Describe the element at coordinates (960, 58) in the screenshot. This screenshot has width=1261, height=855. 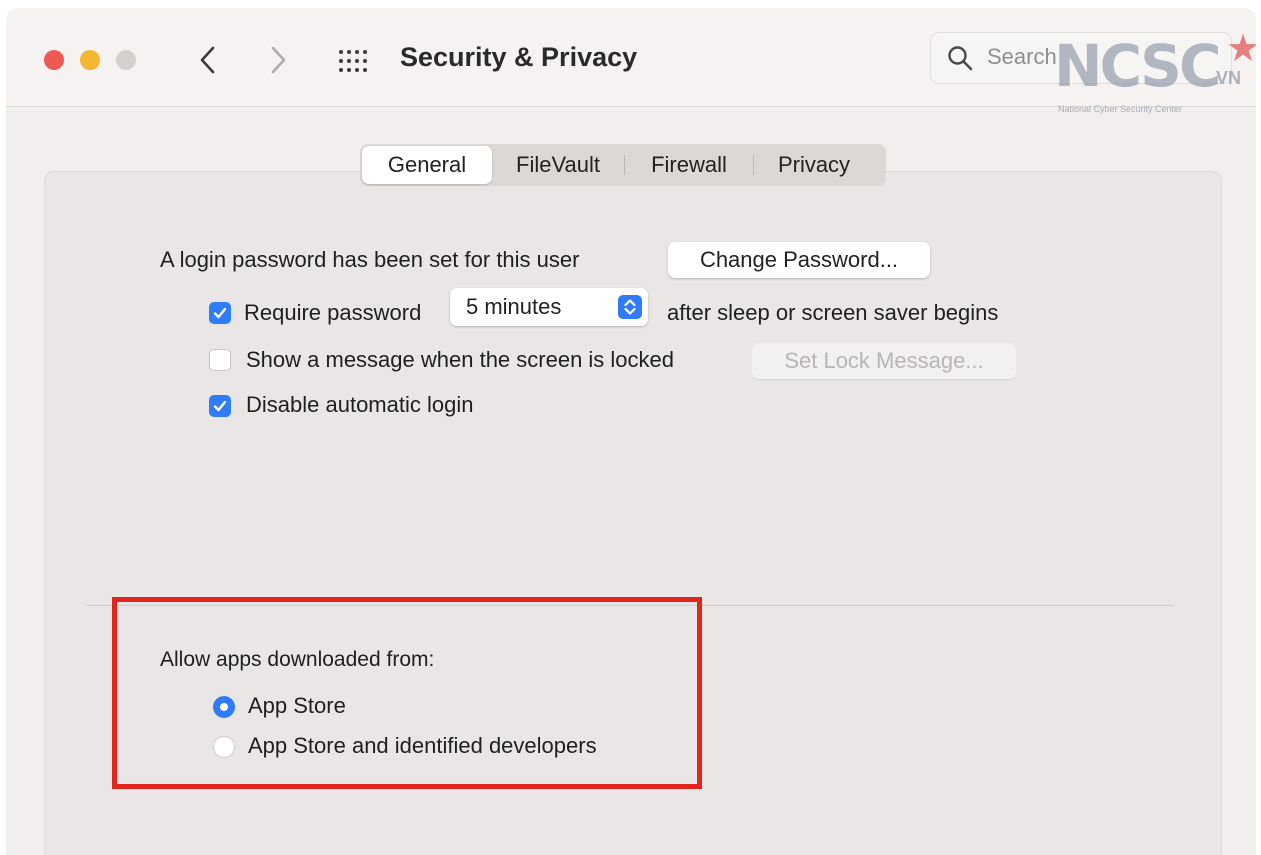
I see `search-icon` at that location.